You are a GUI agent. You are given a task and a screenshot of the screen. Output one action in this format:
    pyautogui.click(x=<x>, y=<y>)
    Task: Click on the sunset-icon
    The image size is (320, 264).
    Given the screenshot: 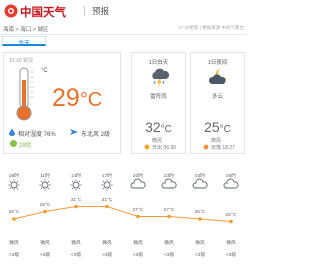 What is the action you would take?
    pyautogui.click(x=206, y=147)
    